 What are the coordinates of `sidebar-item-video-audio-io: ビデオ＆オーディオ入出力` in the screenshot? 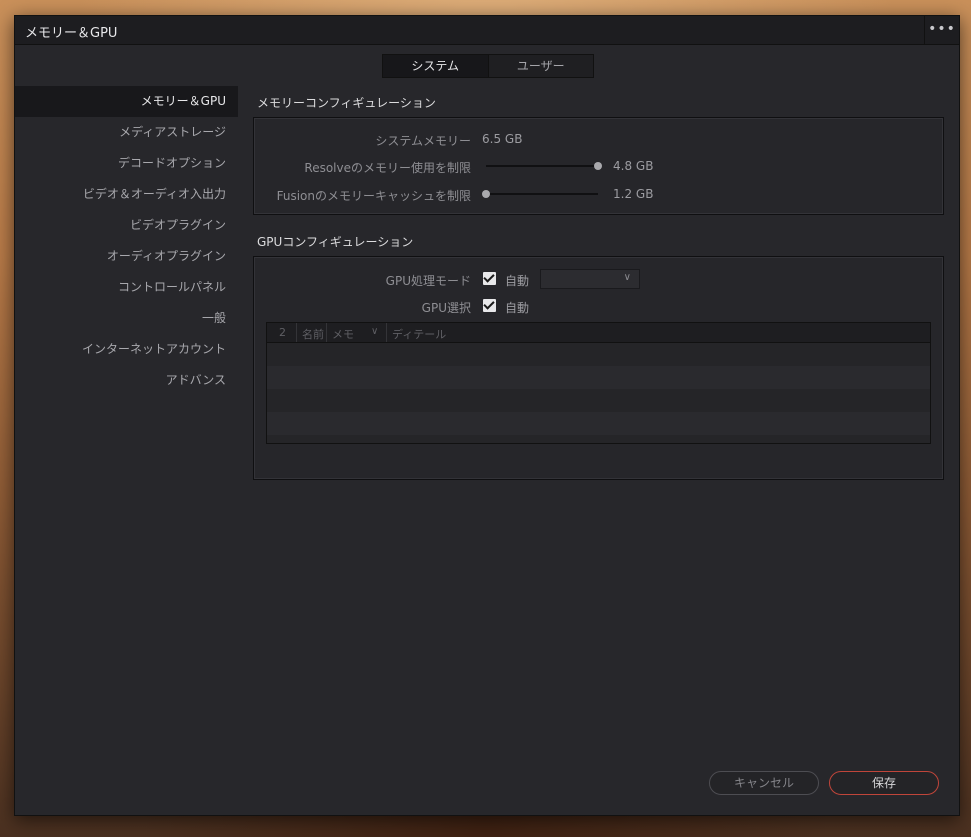 It's located at (126, 194).